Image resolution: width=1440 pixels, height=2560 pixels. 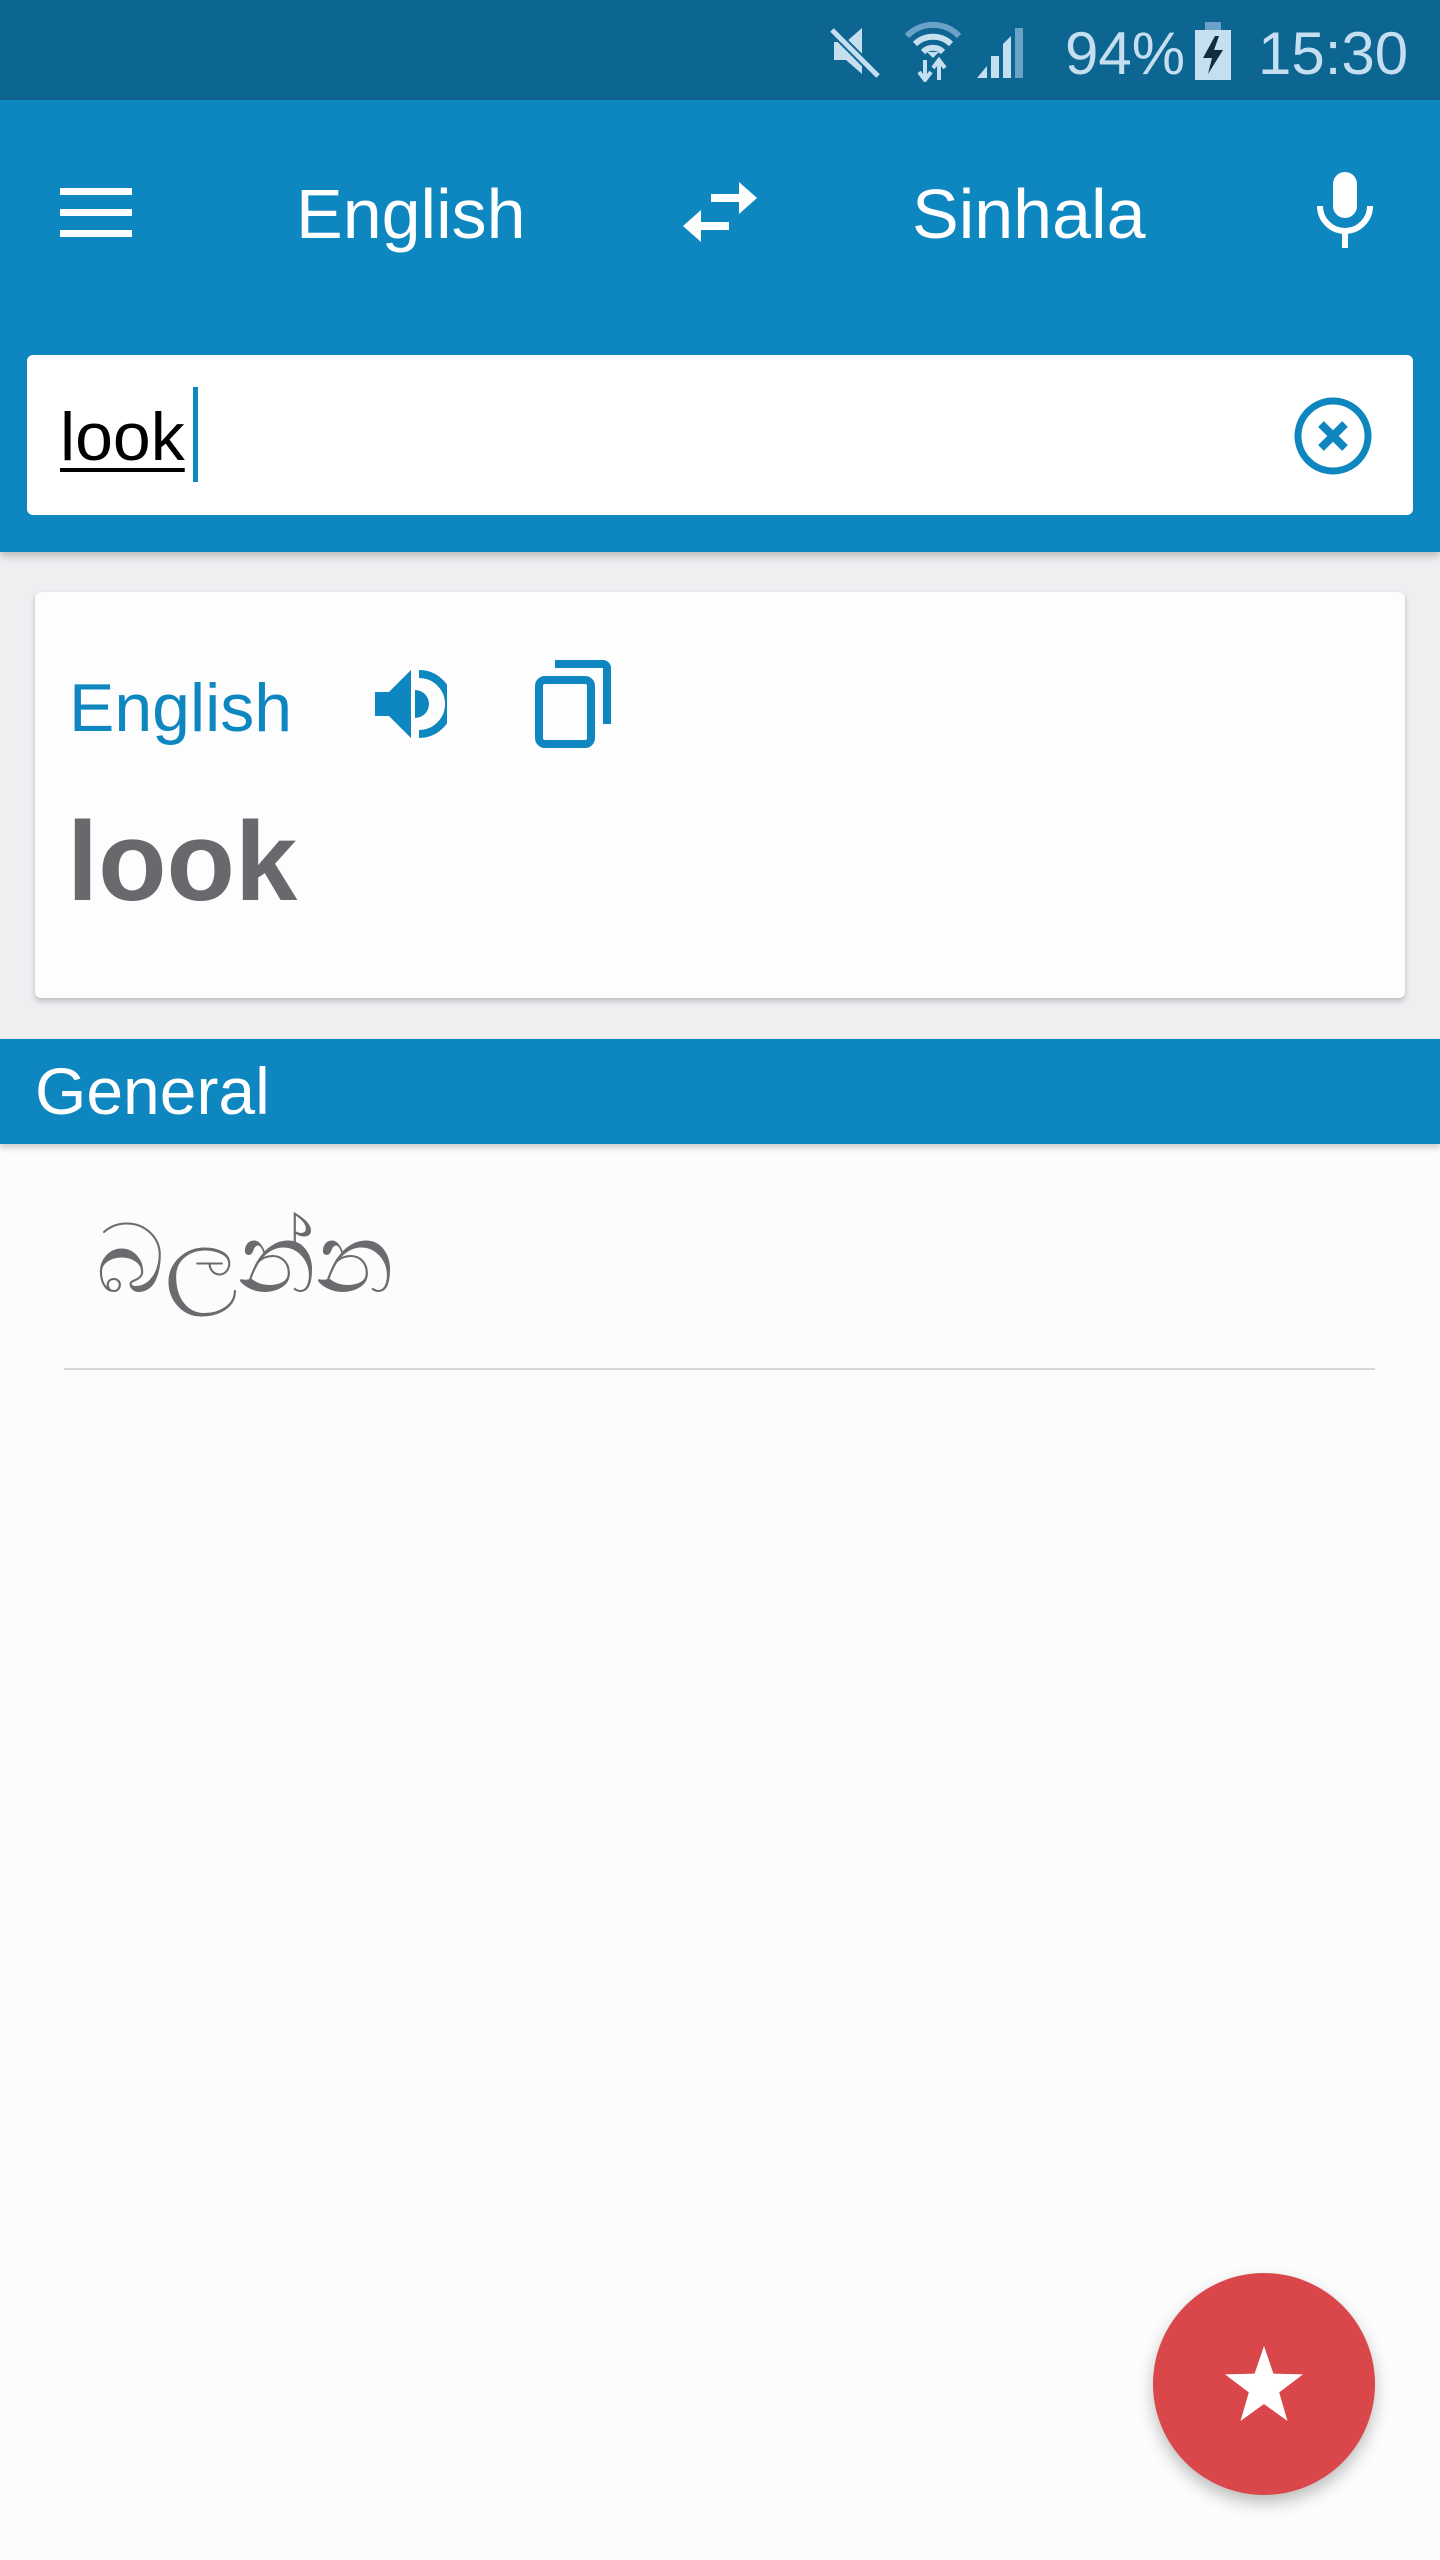 I want to click on translation-text: බලන්න, so click(x=245, y=1259).